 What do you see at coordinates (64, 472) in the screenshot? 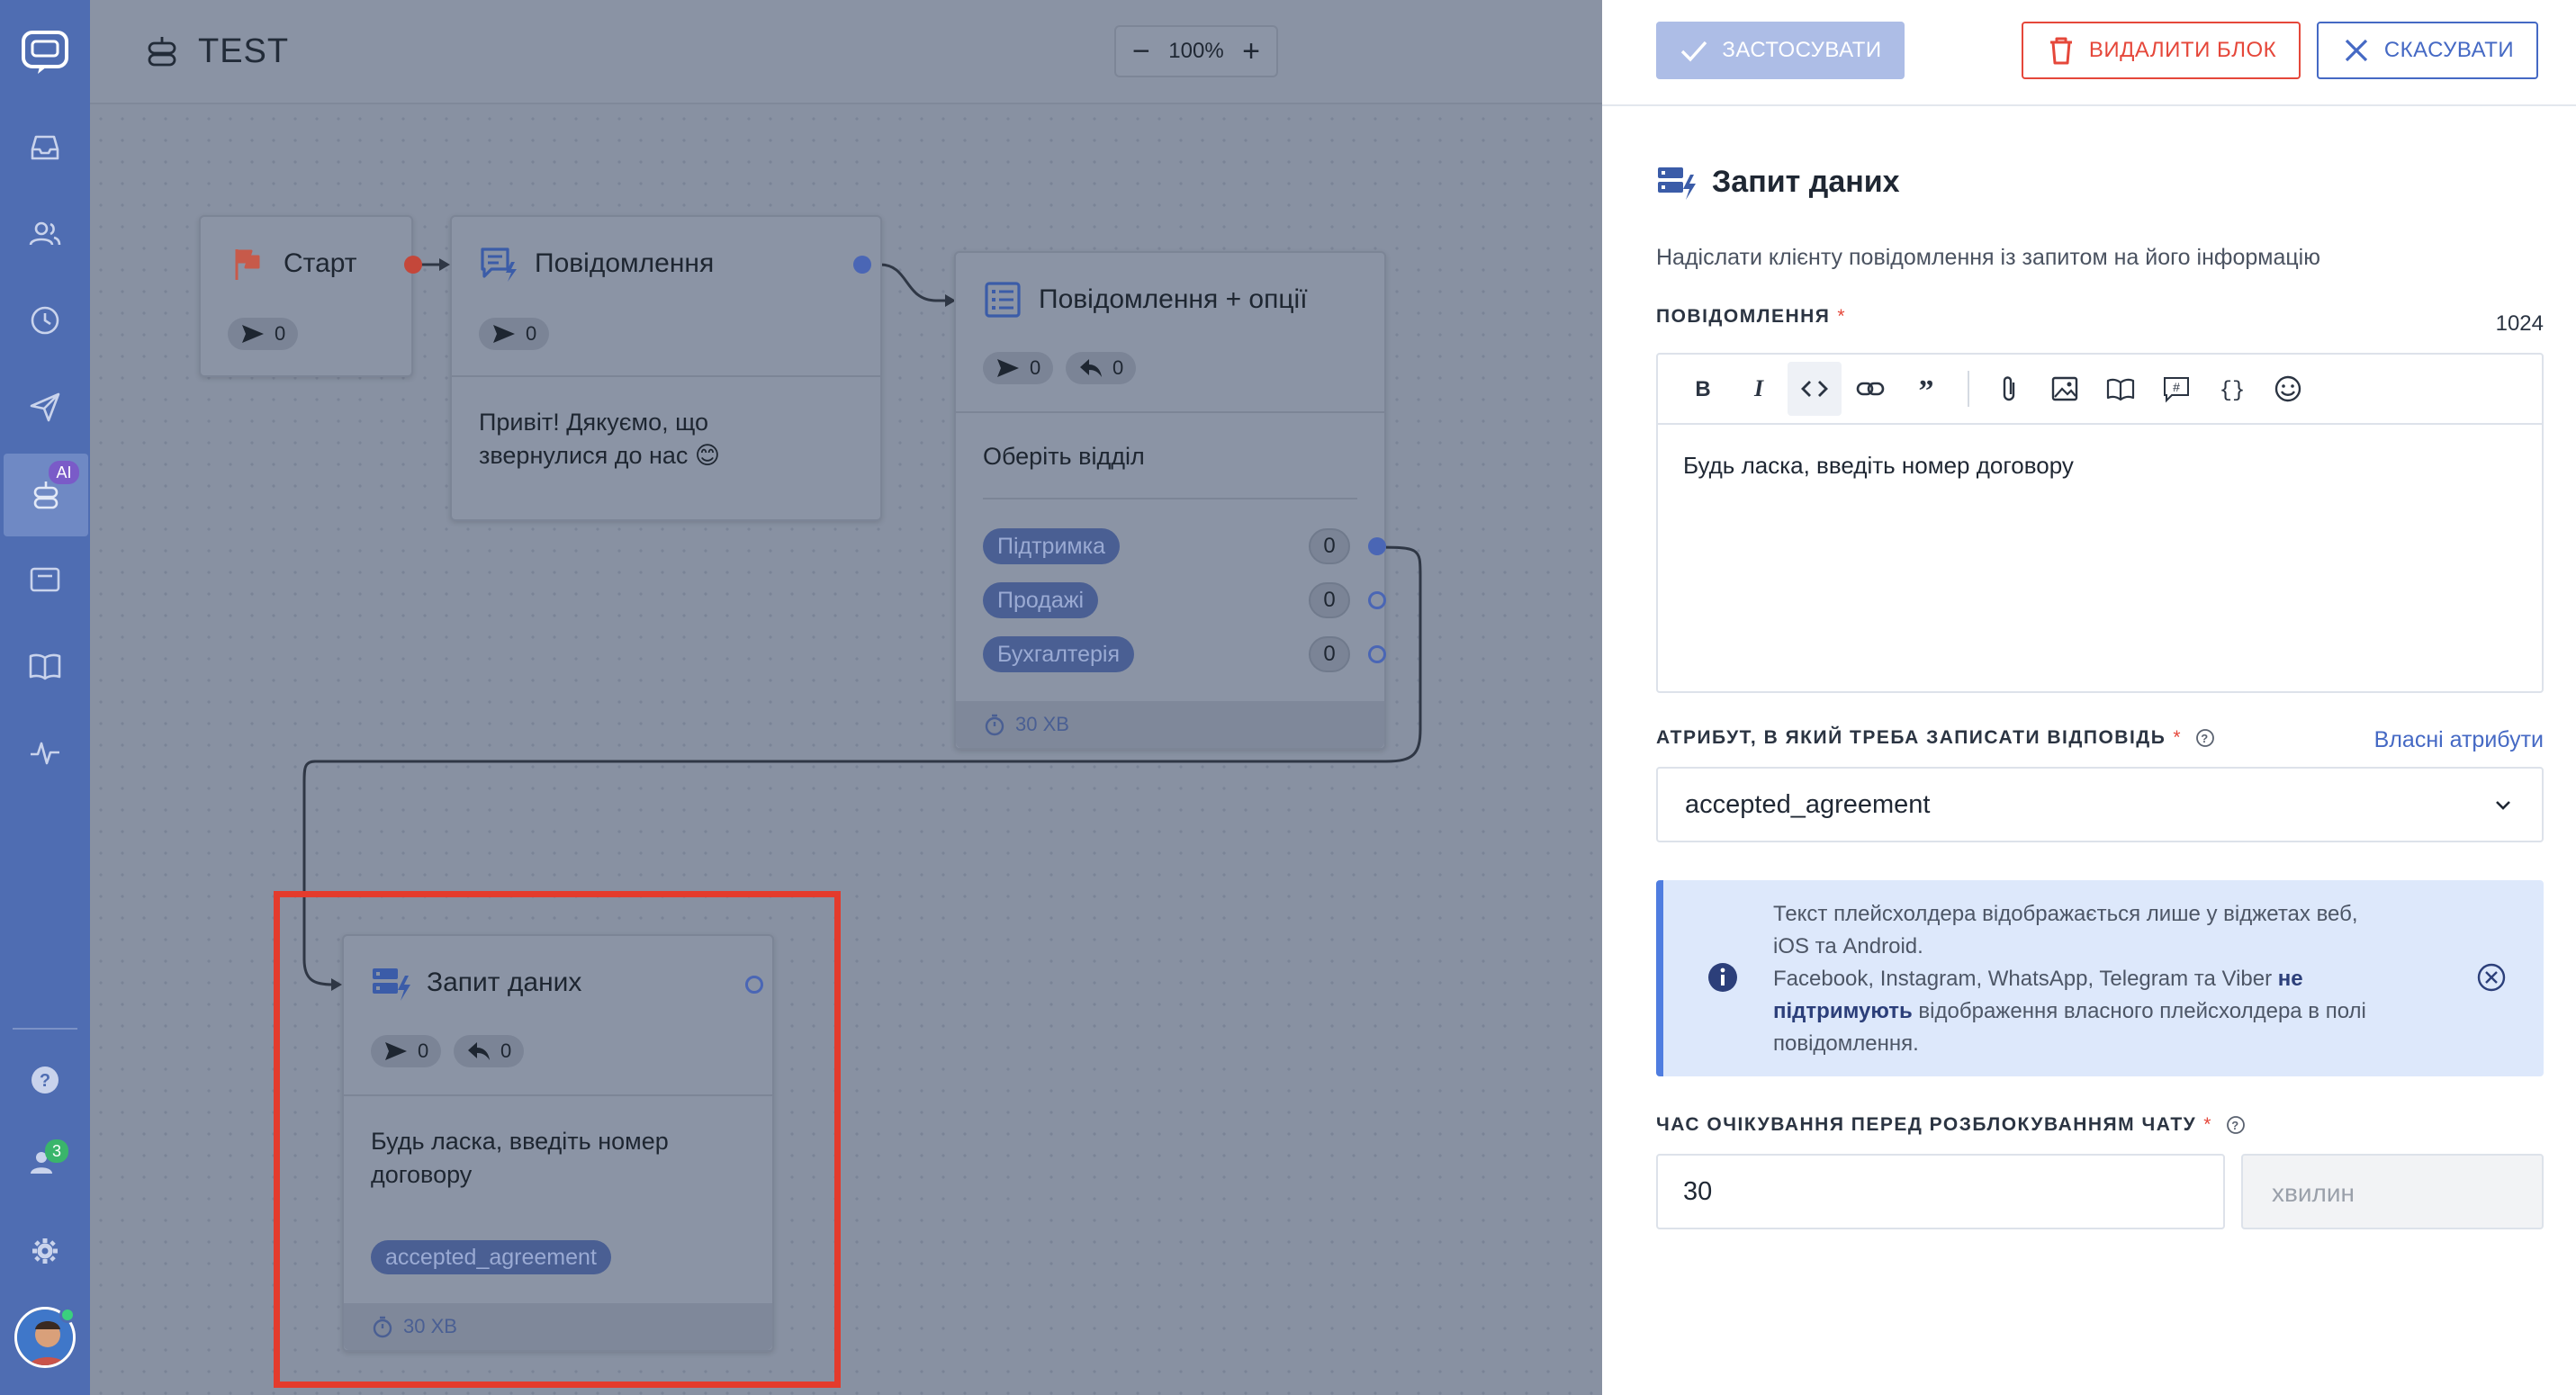
I see `ai-badge: AI` at bounding box center [64, 472].